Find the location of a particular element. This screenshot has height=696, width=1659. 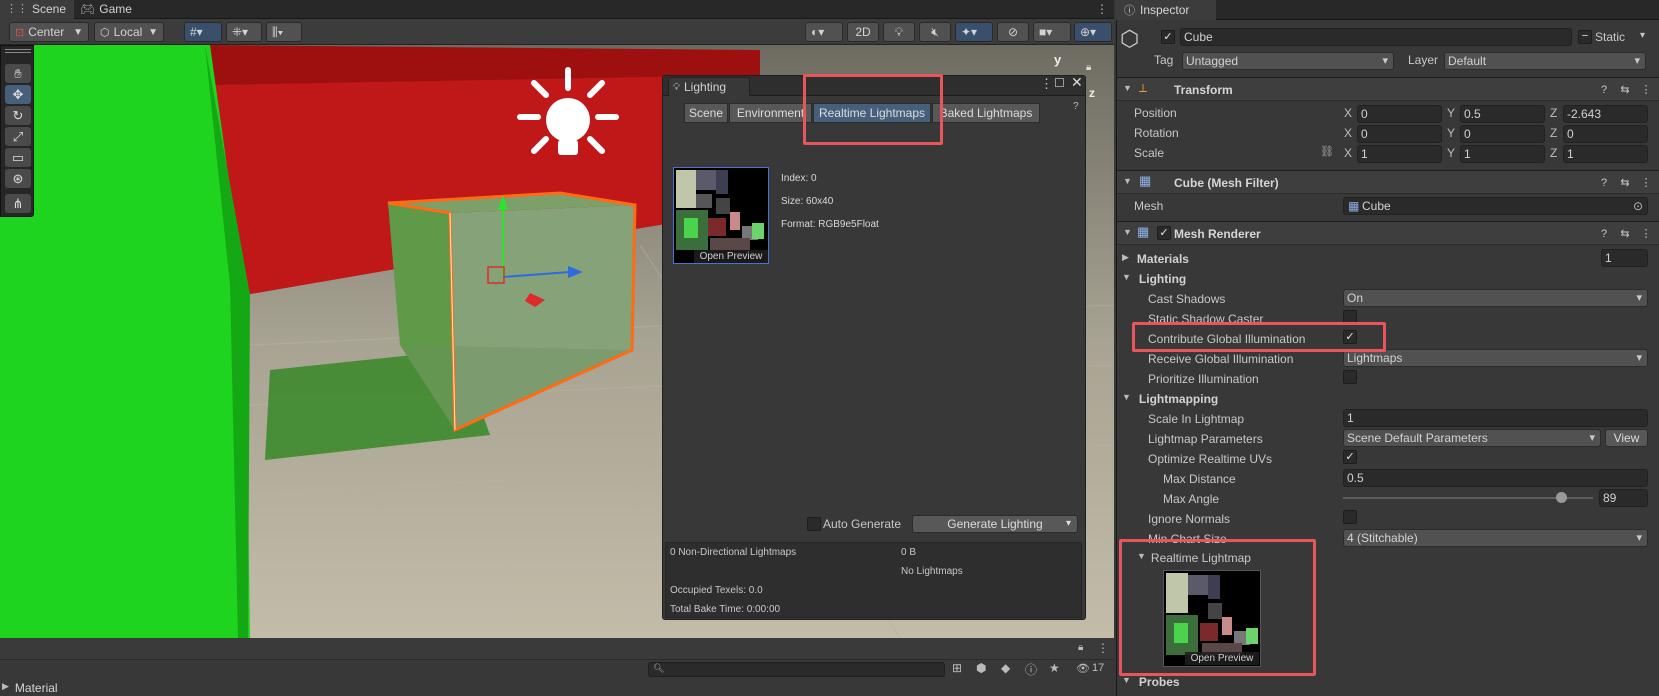

hidden-objects-button: ⊘ is located at coordinates (1013, 32).